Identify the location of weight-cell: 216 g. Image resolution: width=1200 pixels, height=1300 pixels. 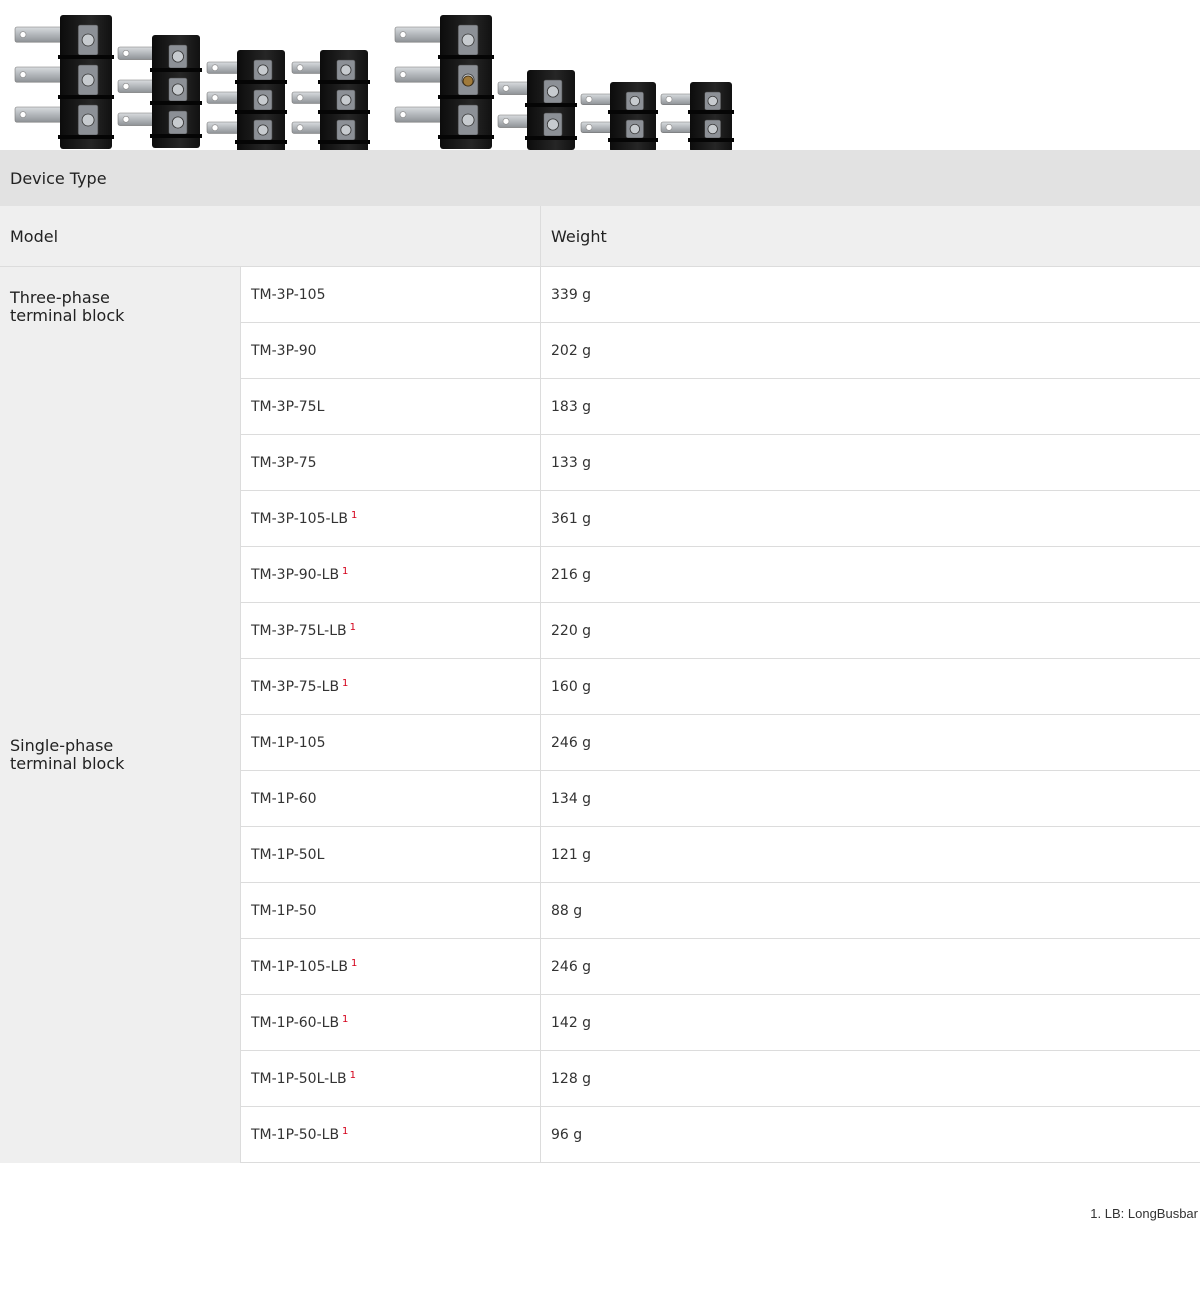
(870, 574).